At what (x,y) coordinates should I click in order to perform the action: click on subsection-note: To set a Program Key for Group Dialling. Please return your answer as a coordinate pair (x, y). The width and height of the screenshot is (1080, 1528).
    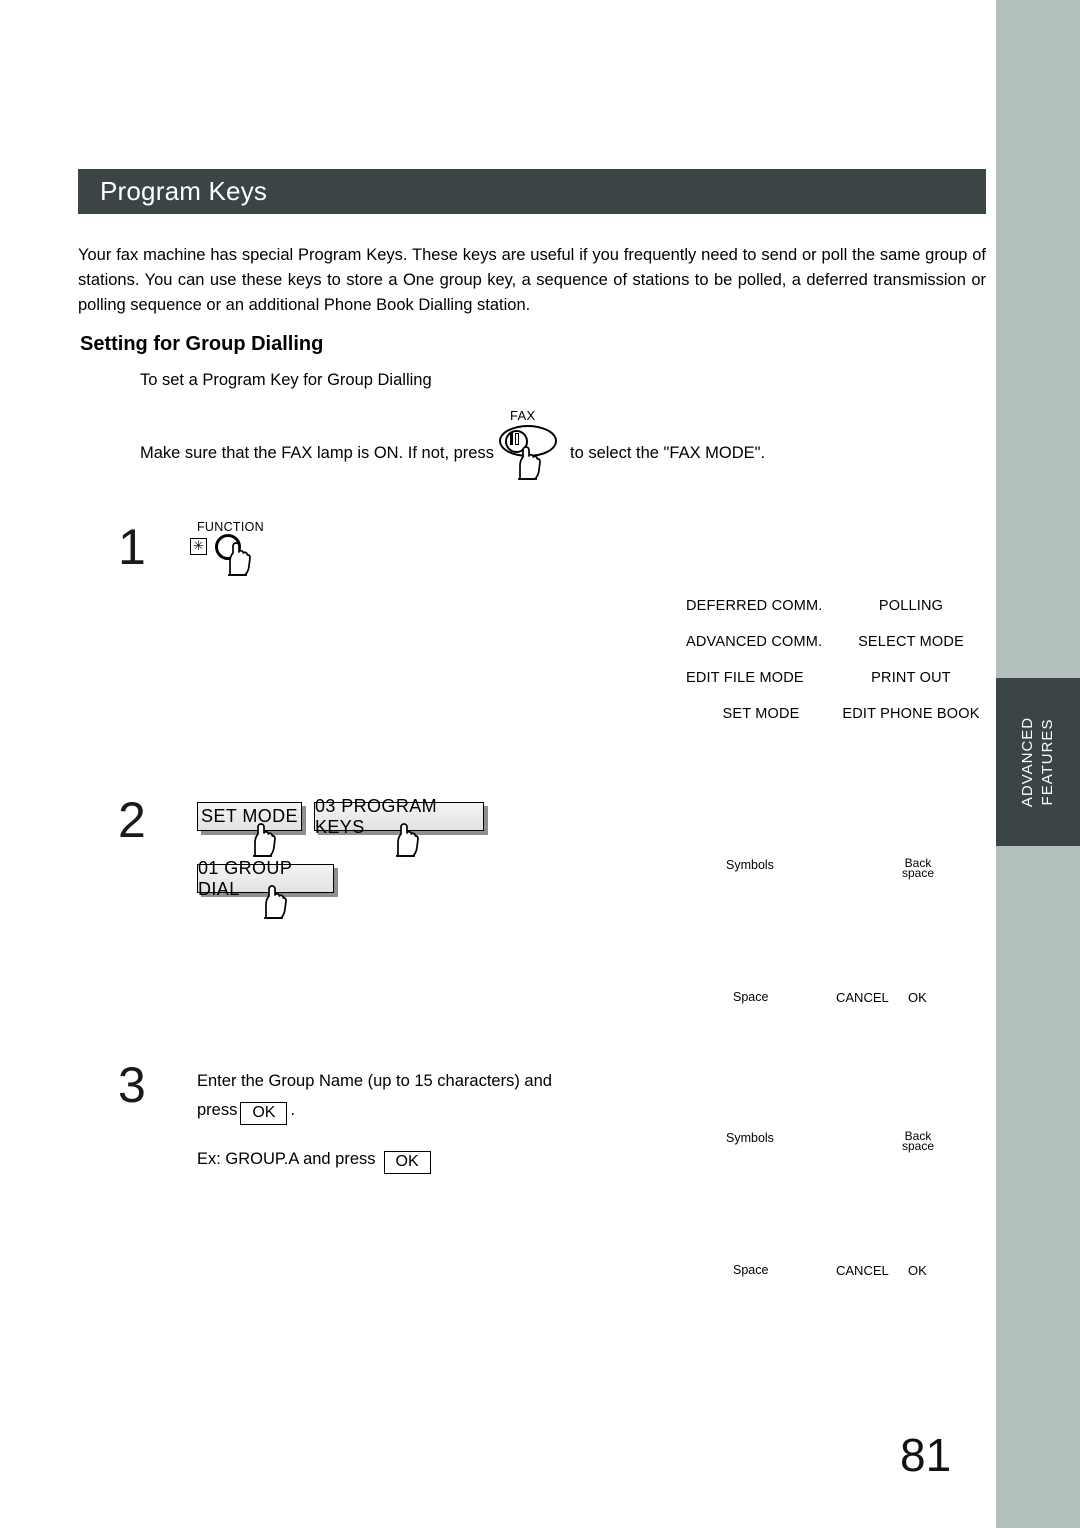
    Looking at the image, I should click on (286, 380).